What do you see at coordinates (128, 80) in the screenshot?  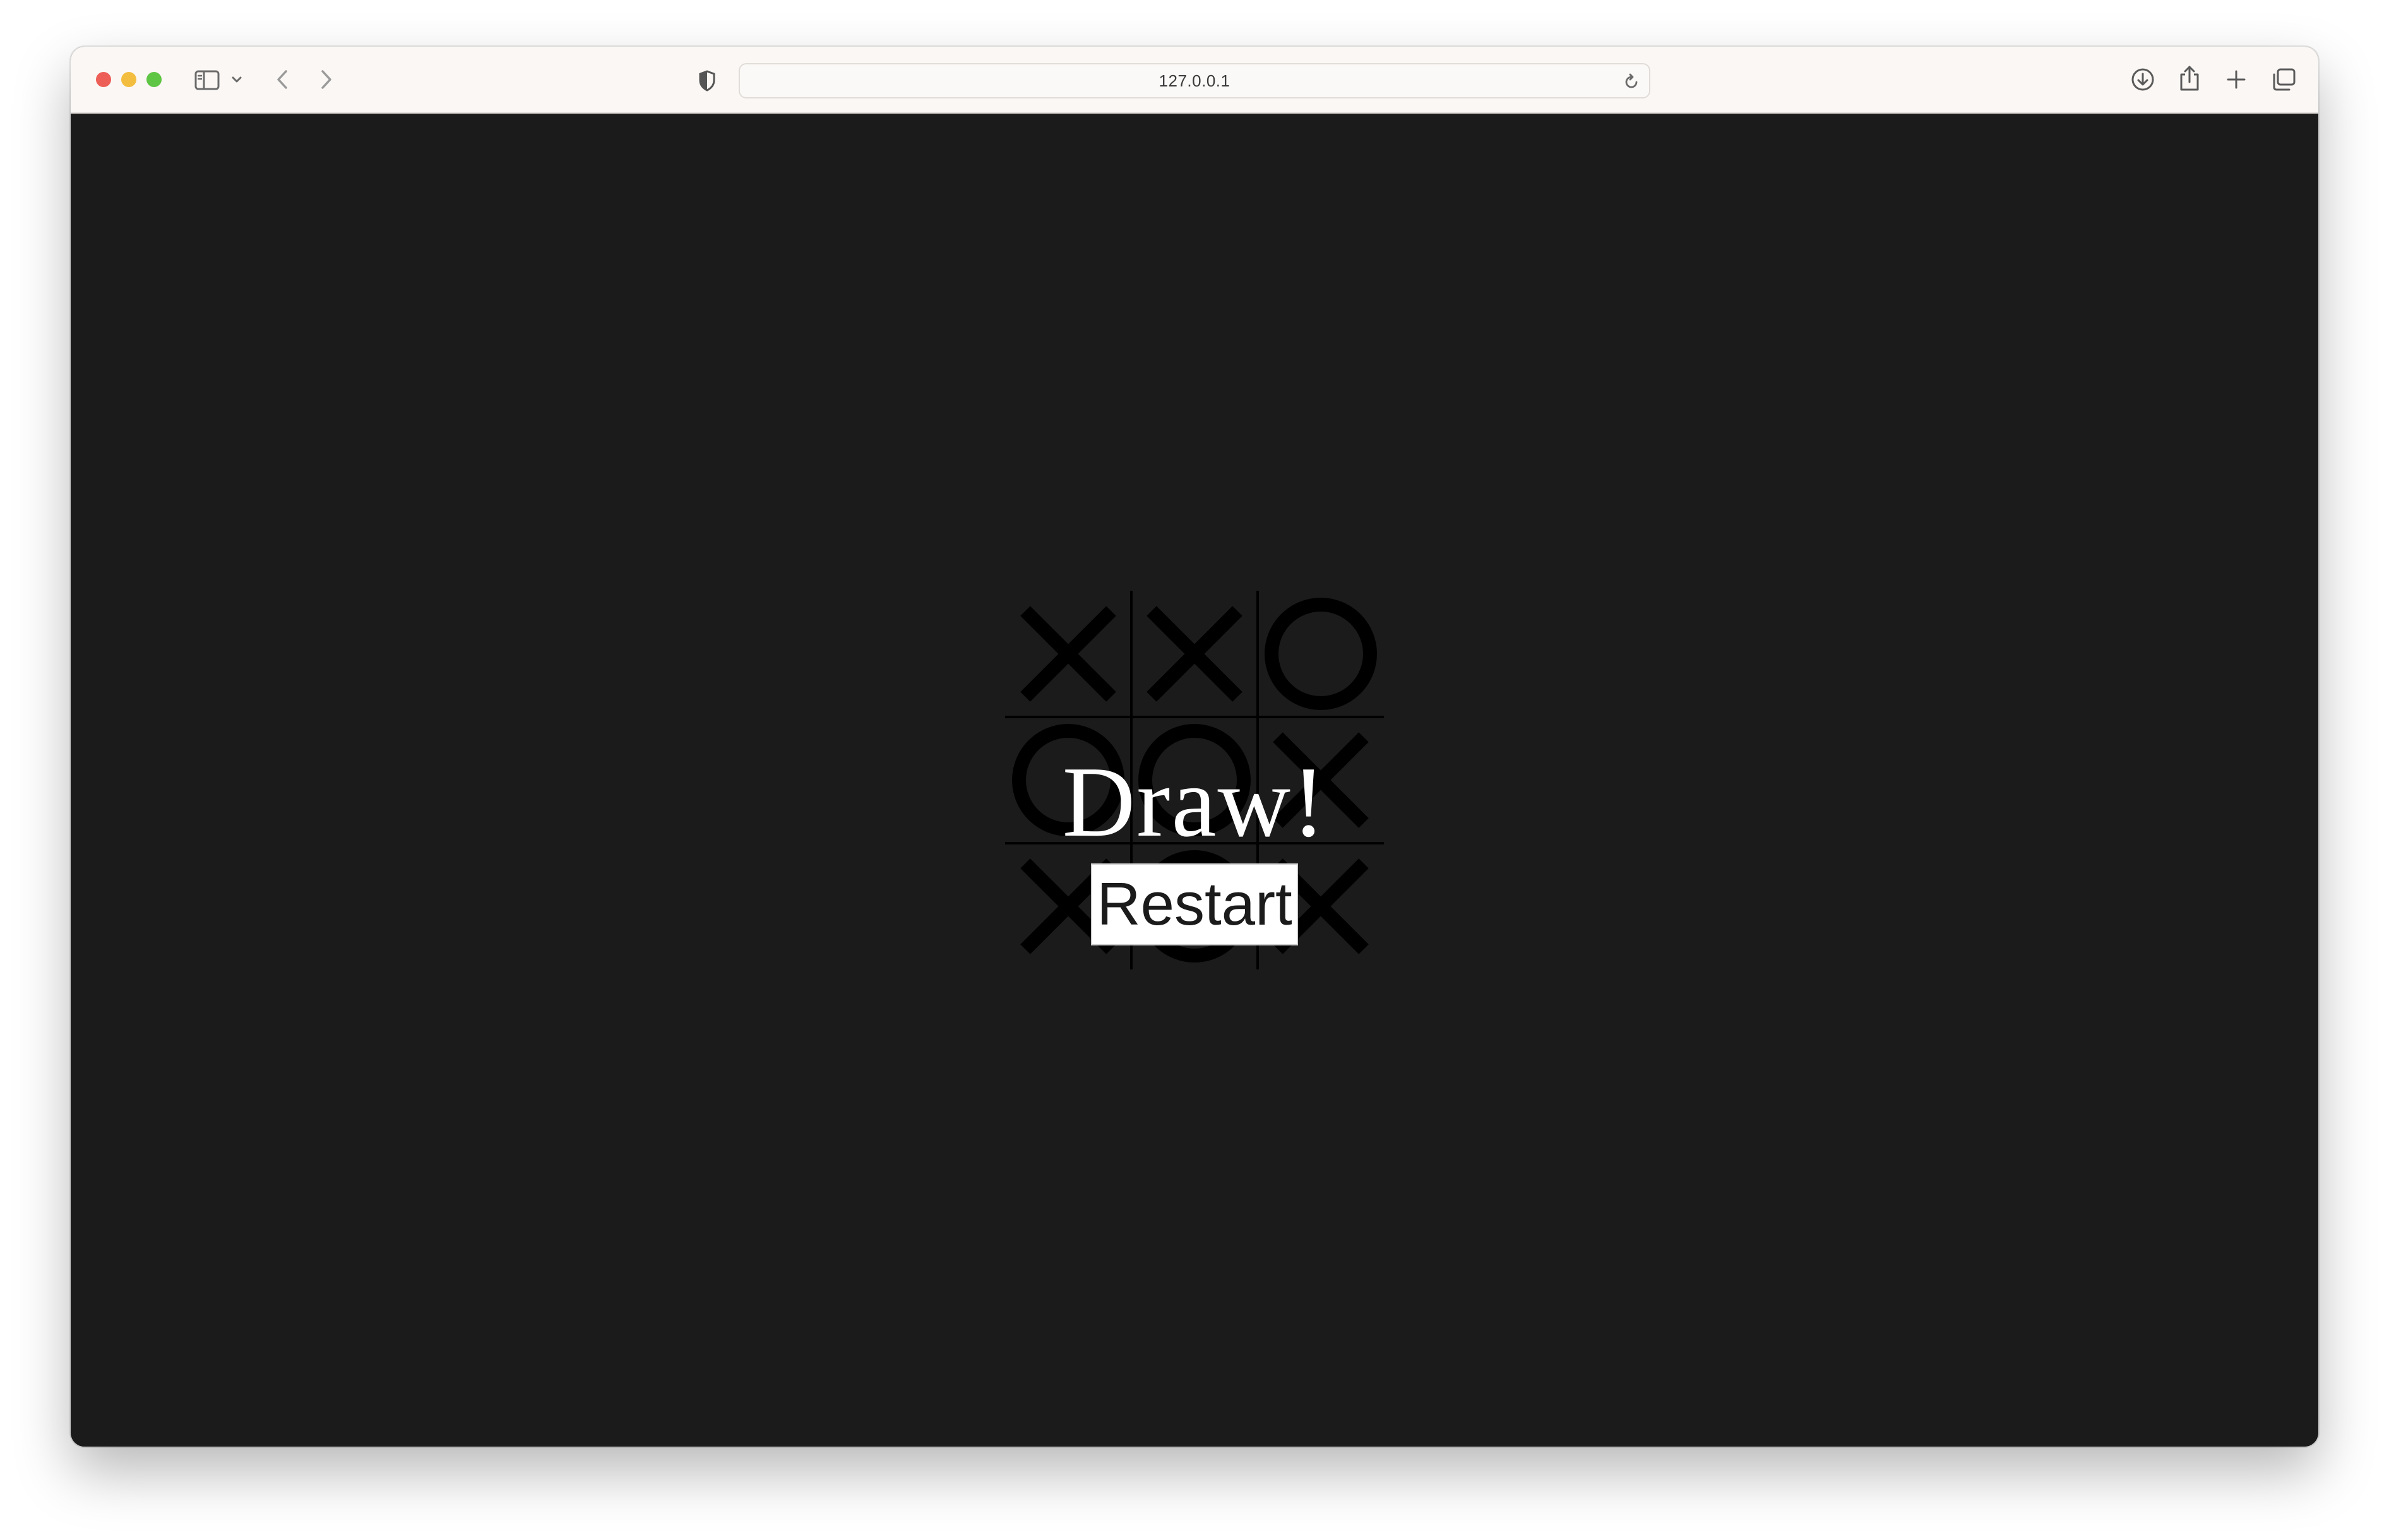 I see `minimize-window-button` at bounding box center [128, 80].